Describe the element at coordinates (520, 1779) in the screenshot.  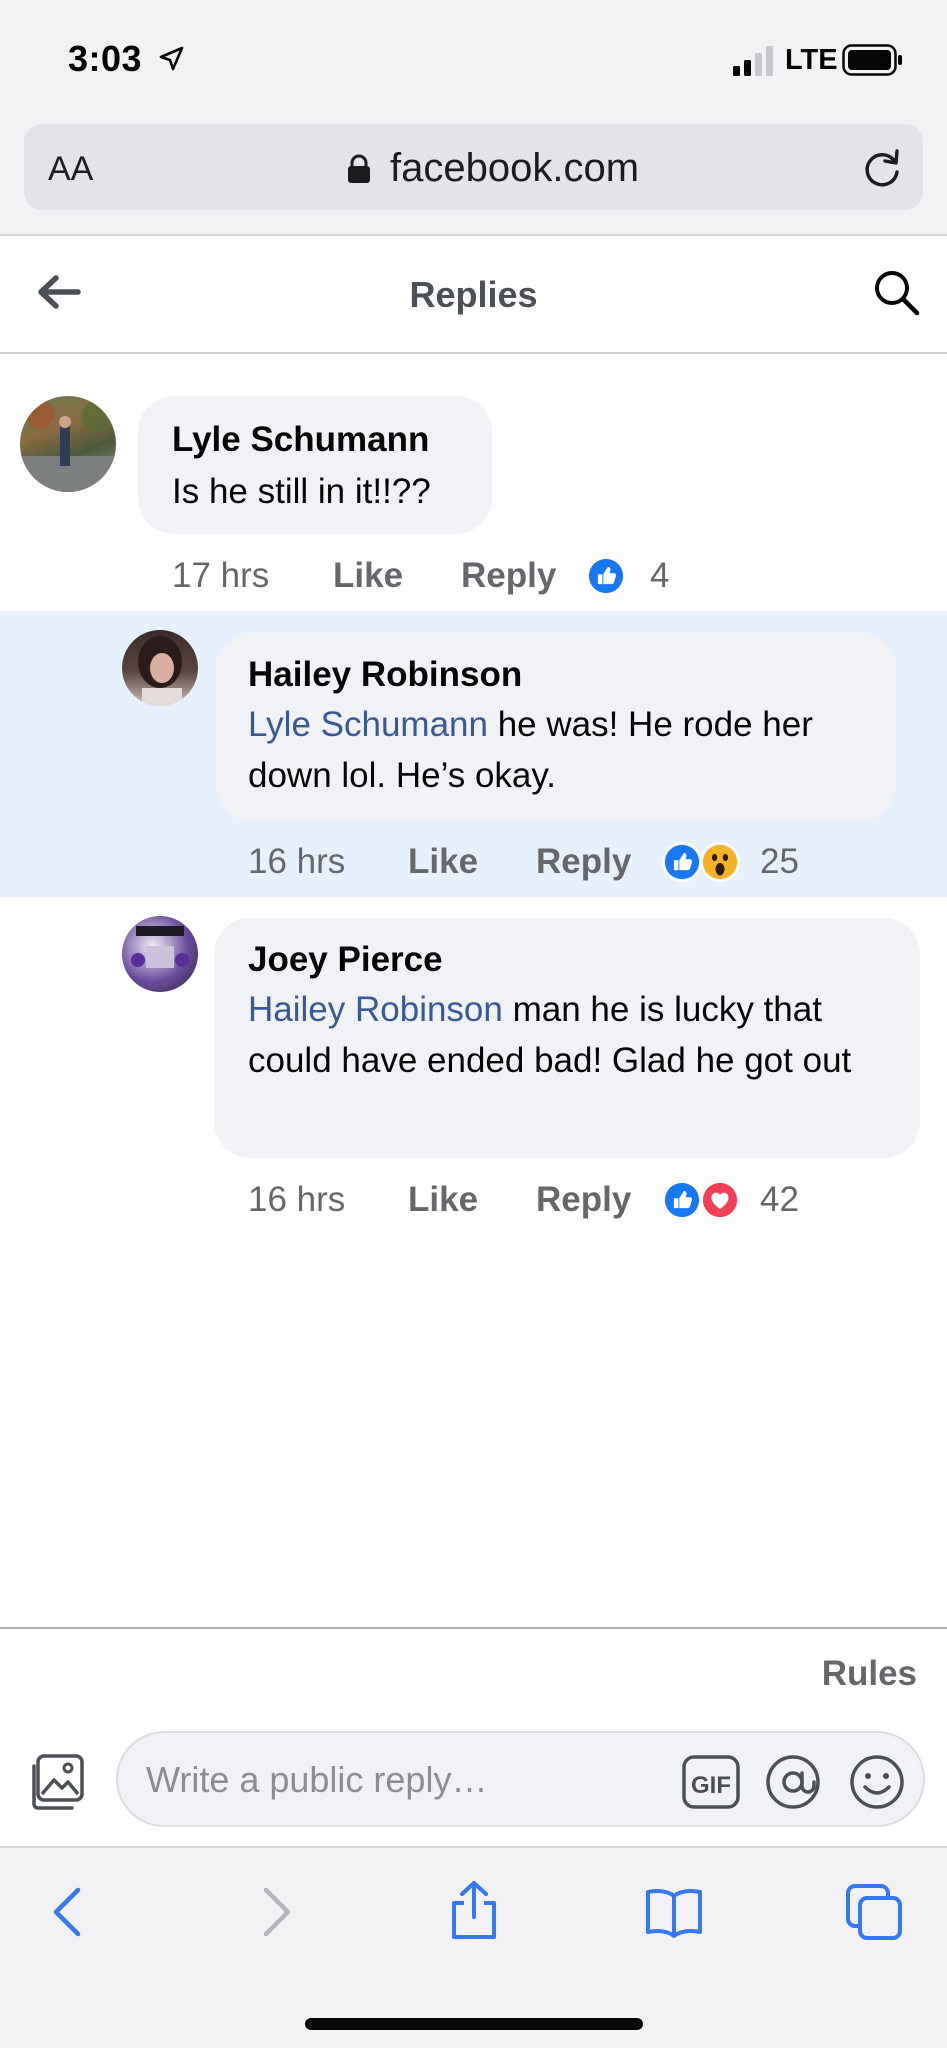
I see `reply-input: Write a public reply… GIF` at that location.